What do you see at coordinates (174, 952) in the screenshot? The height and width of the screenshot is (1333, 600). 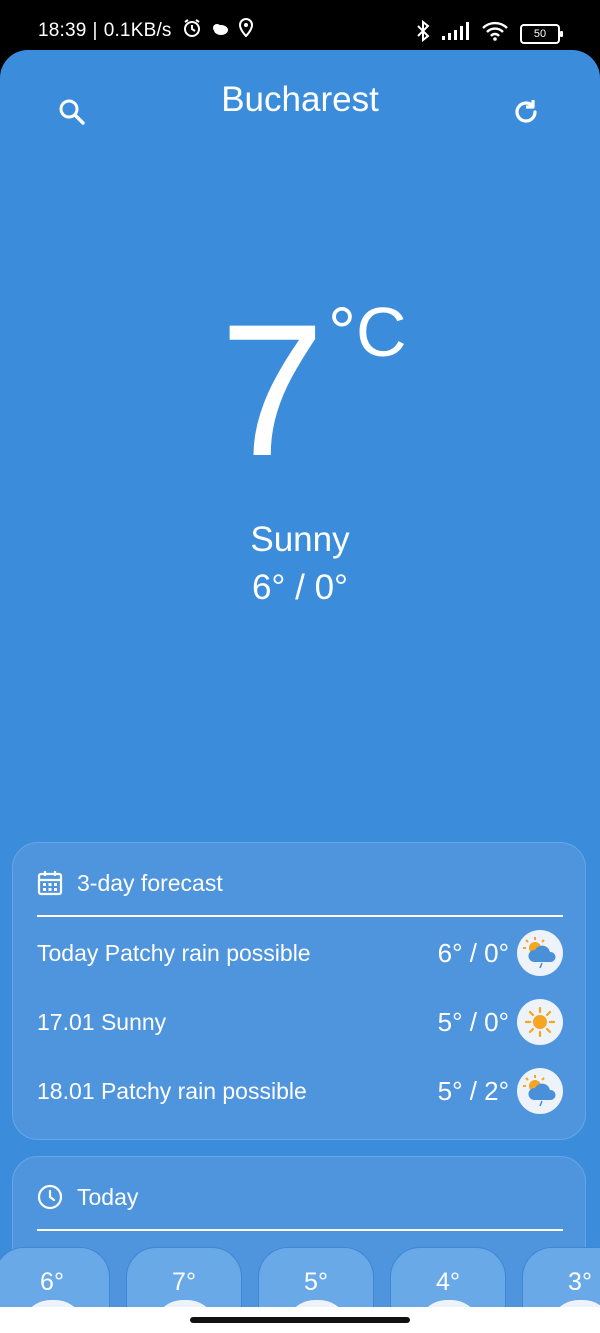 I see `forecast-row-label: Today Patchy rain possible` at bounding box center [174, 952].